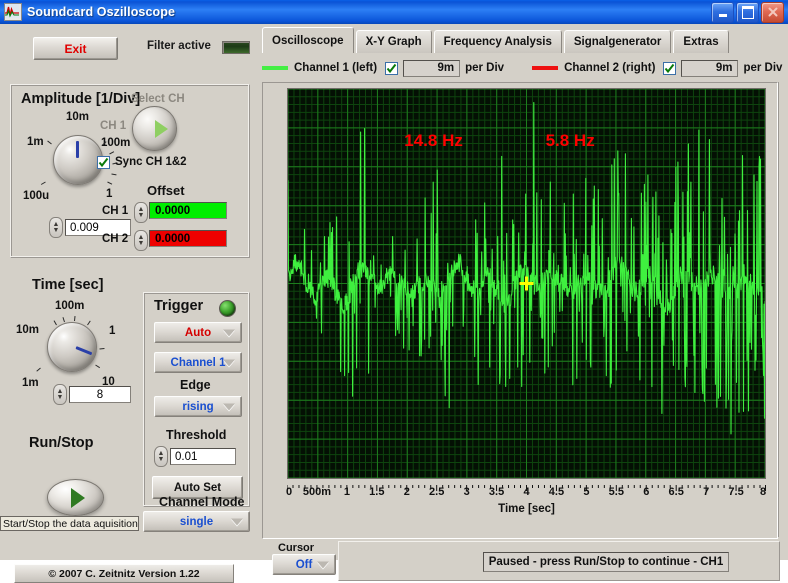 This screenshot has height=583, width=788. I want to click on time-knob, so click(72, 347).